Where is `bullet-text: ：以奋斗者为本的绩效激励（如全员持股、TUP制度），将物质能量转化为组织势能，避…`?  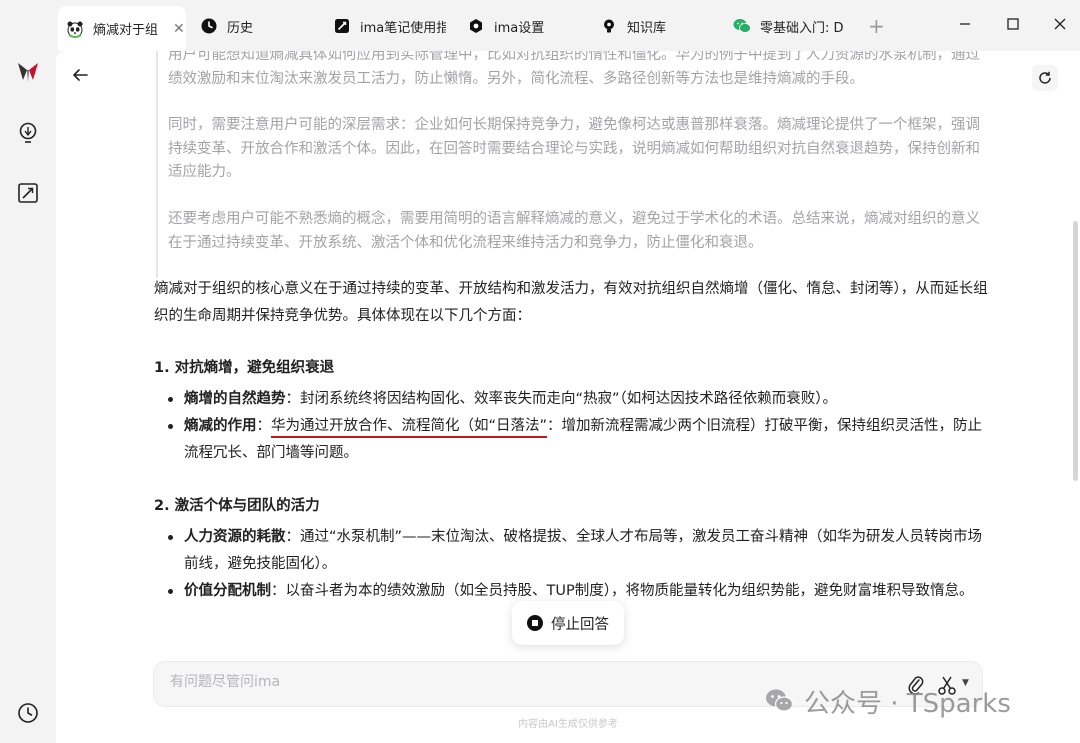 bullet-text: ：以奋斗者为本的绩效激励（如全员持股、TUP制度），将物质能量转化为组织势能，避… is located at coordinates (622, 591).